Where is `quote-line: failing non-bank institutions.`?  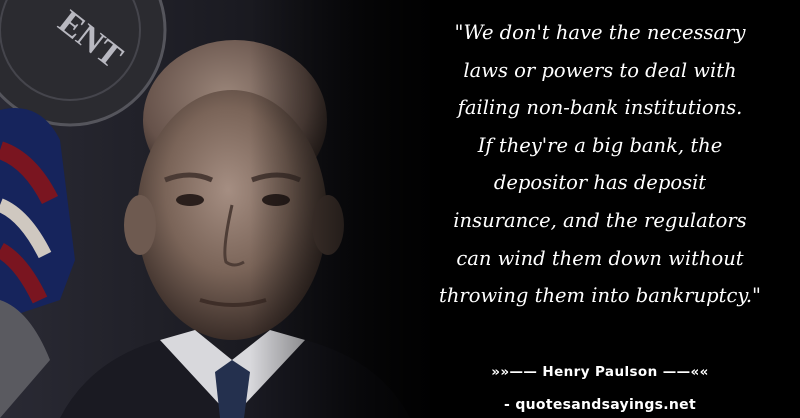 quote-line: failing non-bank institutions. is located at coordinates (600, 108).